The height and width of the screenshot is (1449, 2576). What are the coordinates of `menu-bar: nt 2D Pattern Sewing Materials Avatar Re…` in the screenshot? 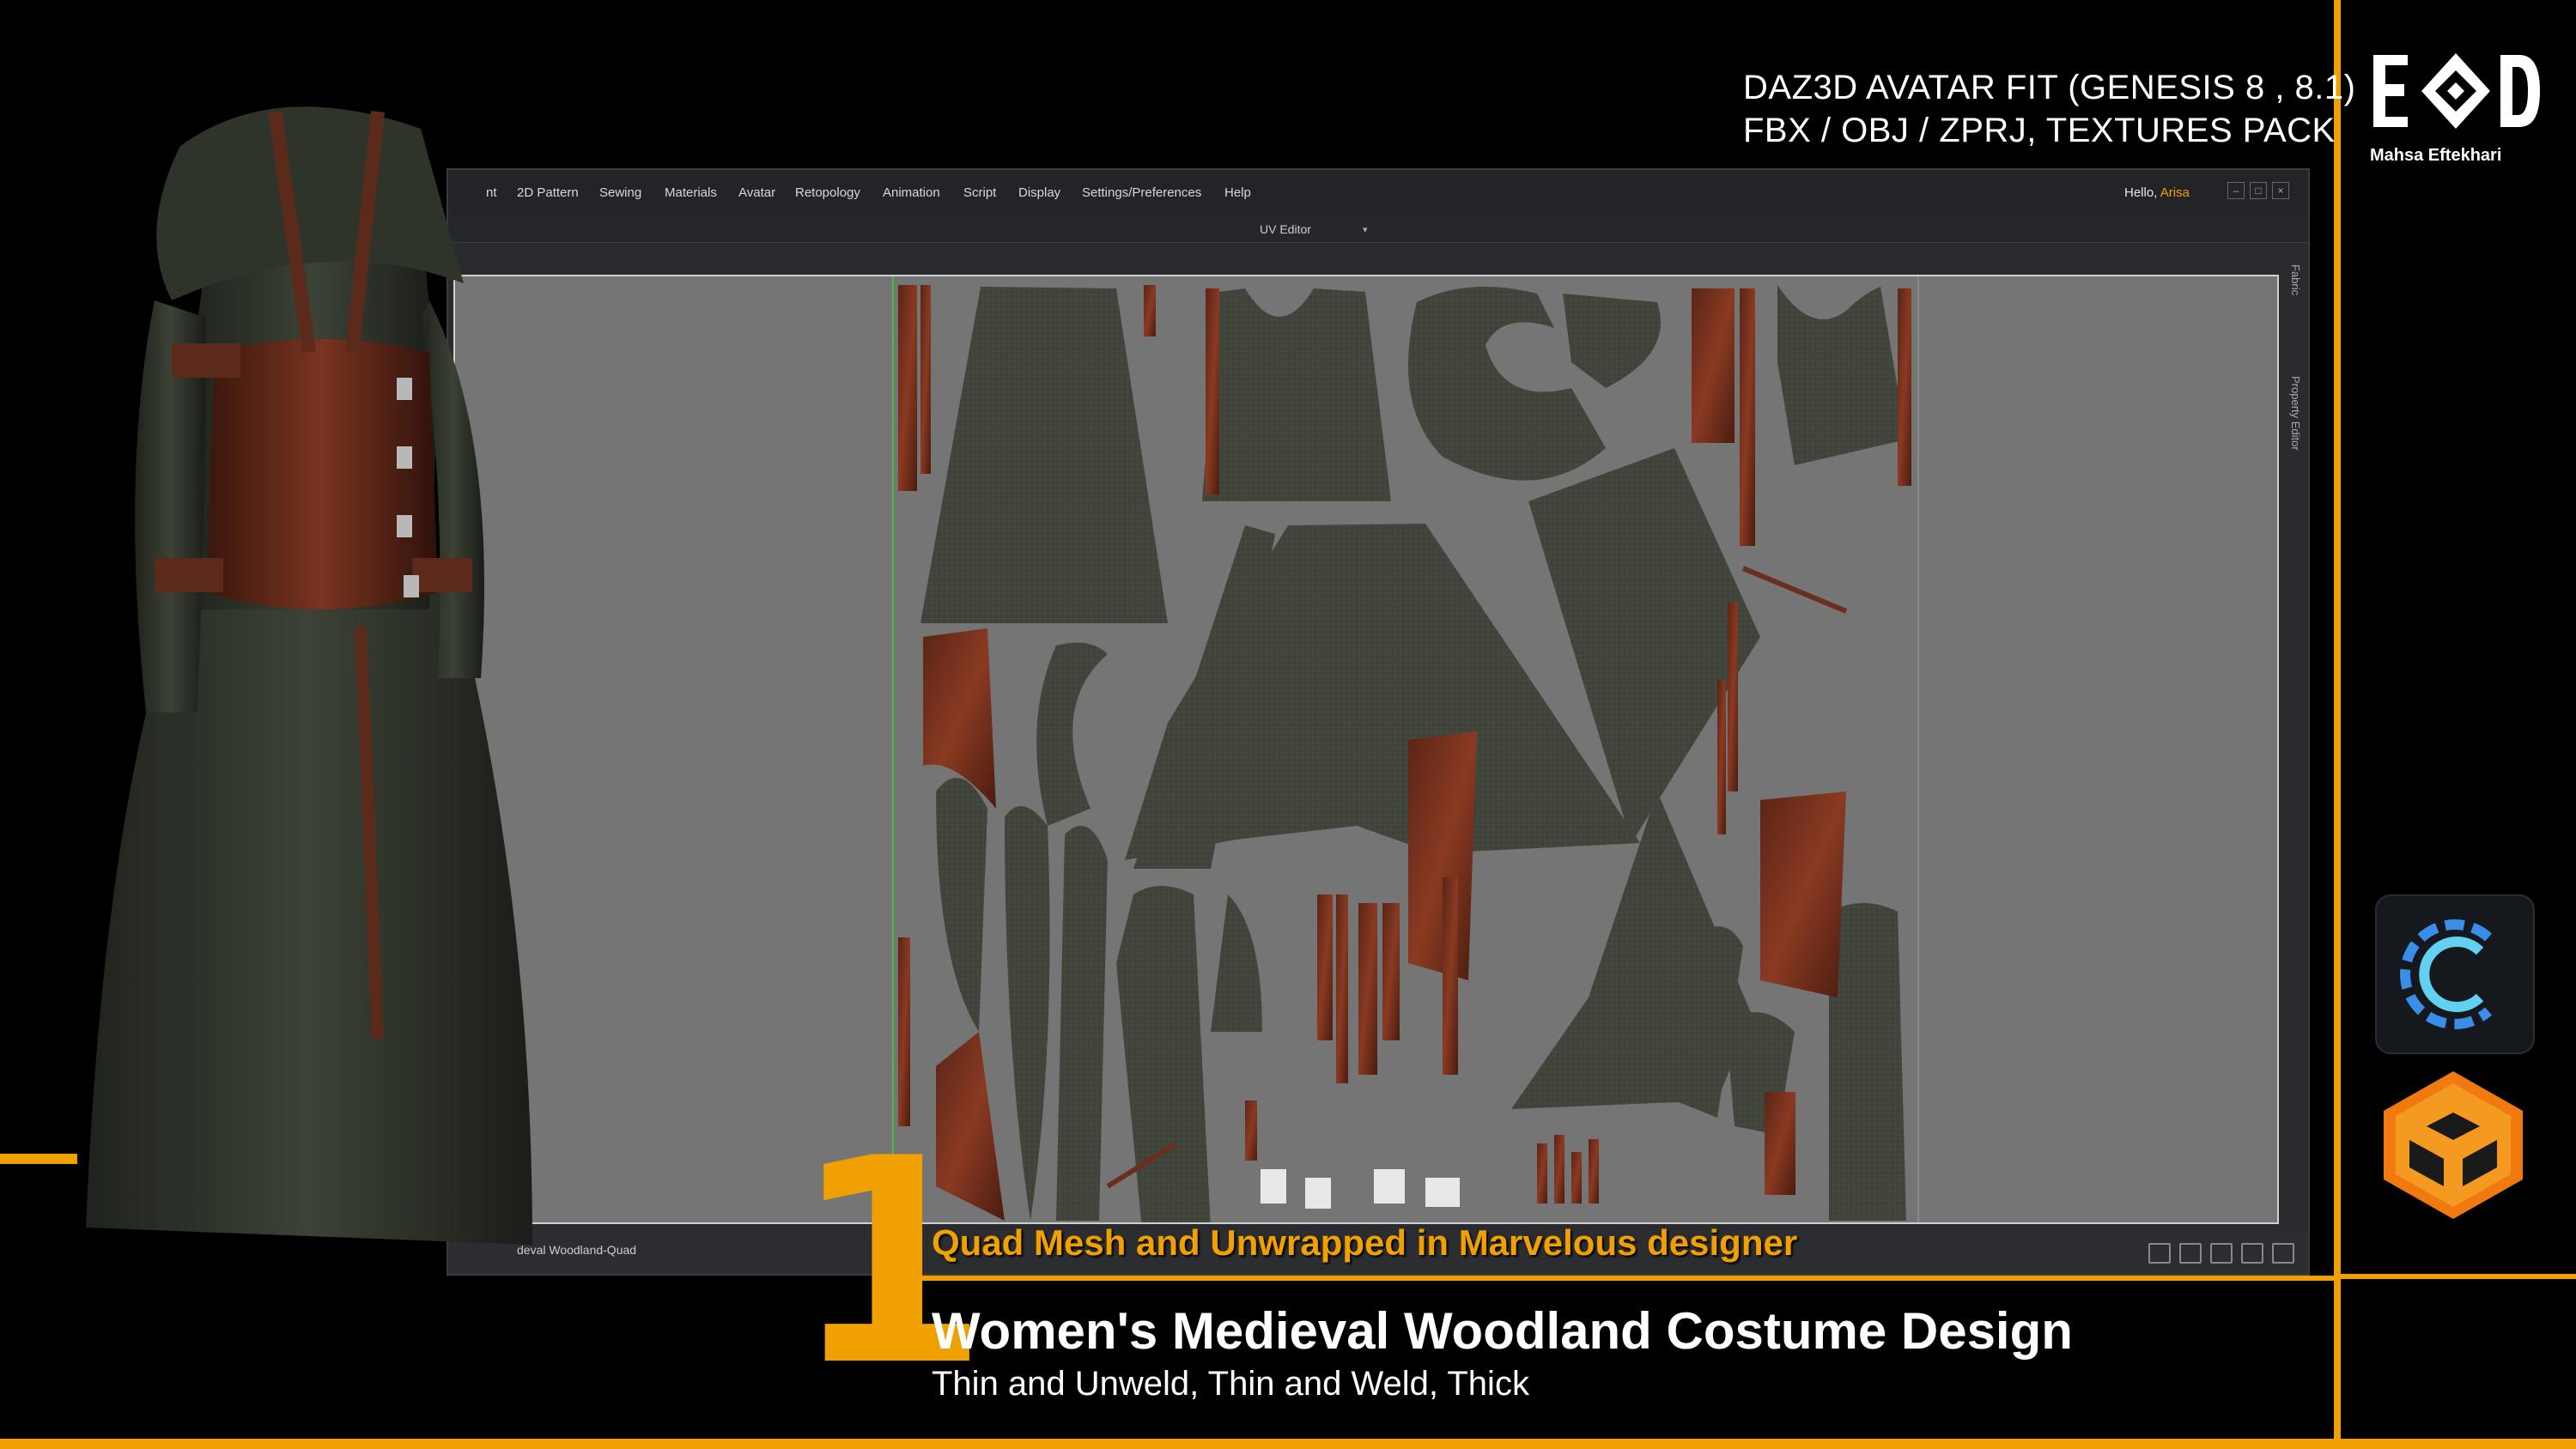 It's located at (1378, 193).